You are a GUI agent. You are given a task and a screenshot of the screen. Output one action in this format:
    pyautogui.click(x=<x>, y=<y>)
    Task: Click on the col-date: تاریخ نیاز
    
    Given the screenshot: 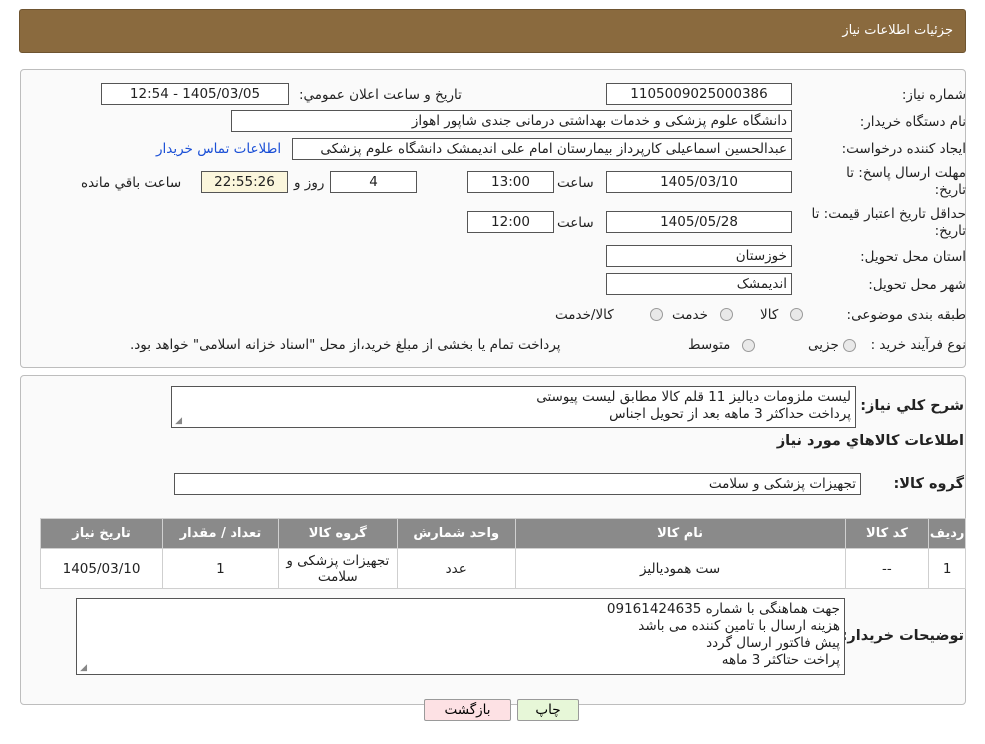 What is the action you would take?
    pyautogui.click(x=101, y=533)
    